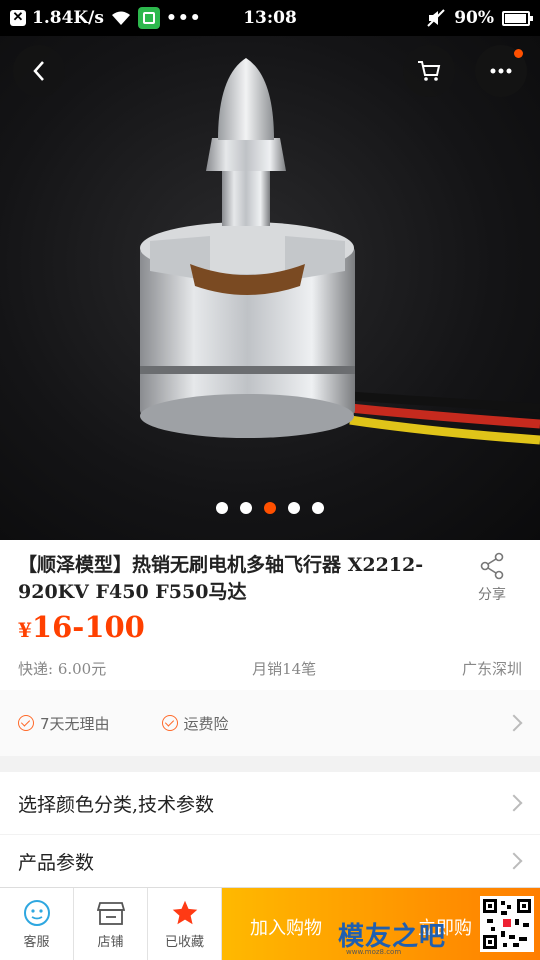 The width and height of the screenshot is (540, 960). I want to click on battery-percent: 90%, so click(474, 18).